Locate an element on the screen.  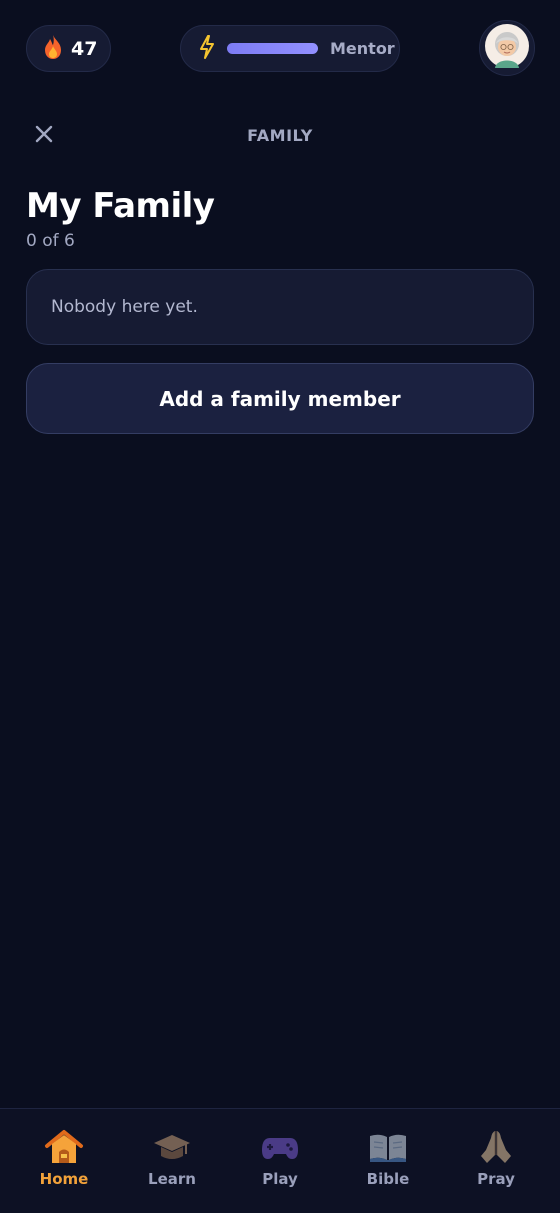
nav-label-learn: Learn is located at coordinates (172, 1179).